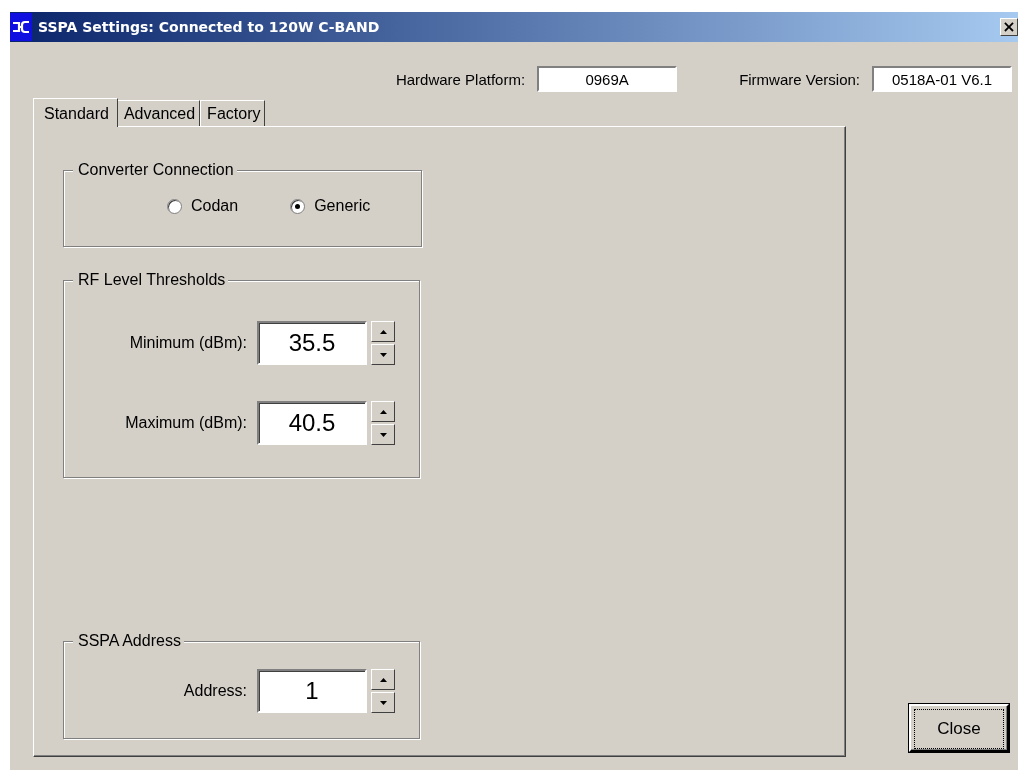 This screenshot has width=1018, height=770. What do you see at coordinates (215, 691) in the screenshot?
I see `field-label: Address:` at bounding box center [215, 691].